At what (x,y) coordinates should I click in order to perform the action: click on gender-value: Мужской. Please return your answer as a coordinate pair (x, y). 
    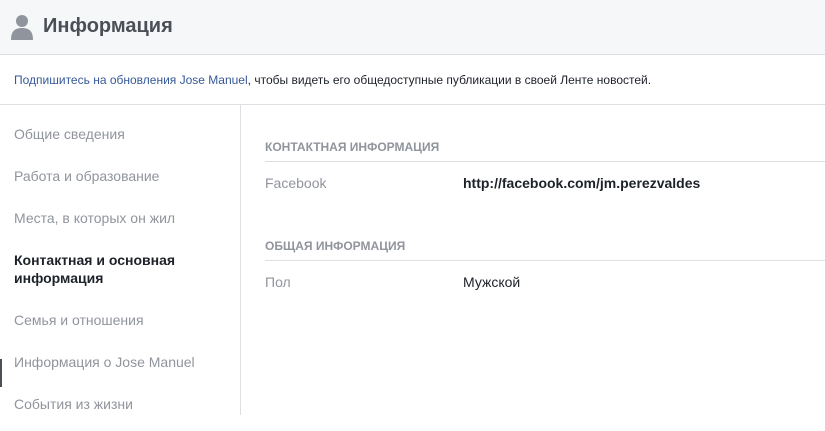
    Looking at the image, I should click on (492, 282).